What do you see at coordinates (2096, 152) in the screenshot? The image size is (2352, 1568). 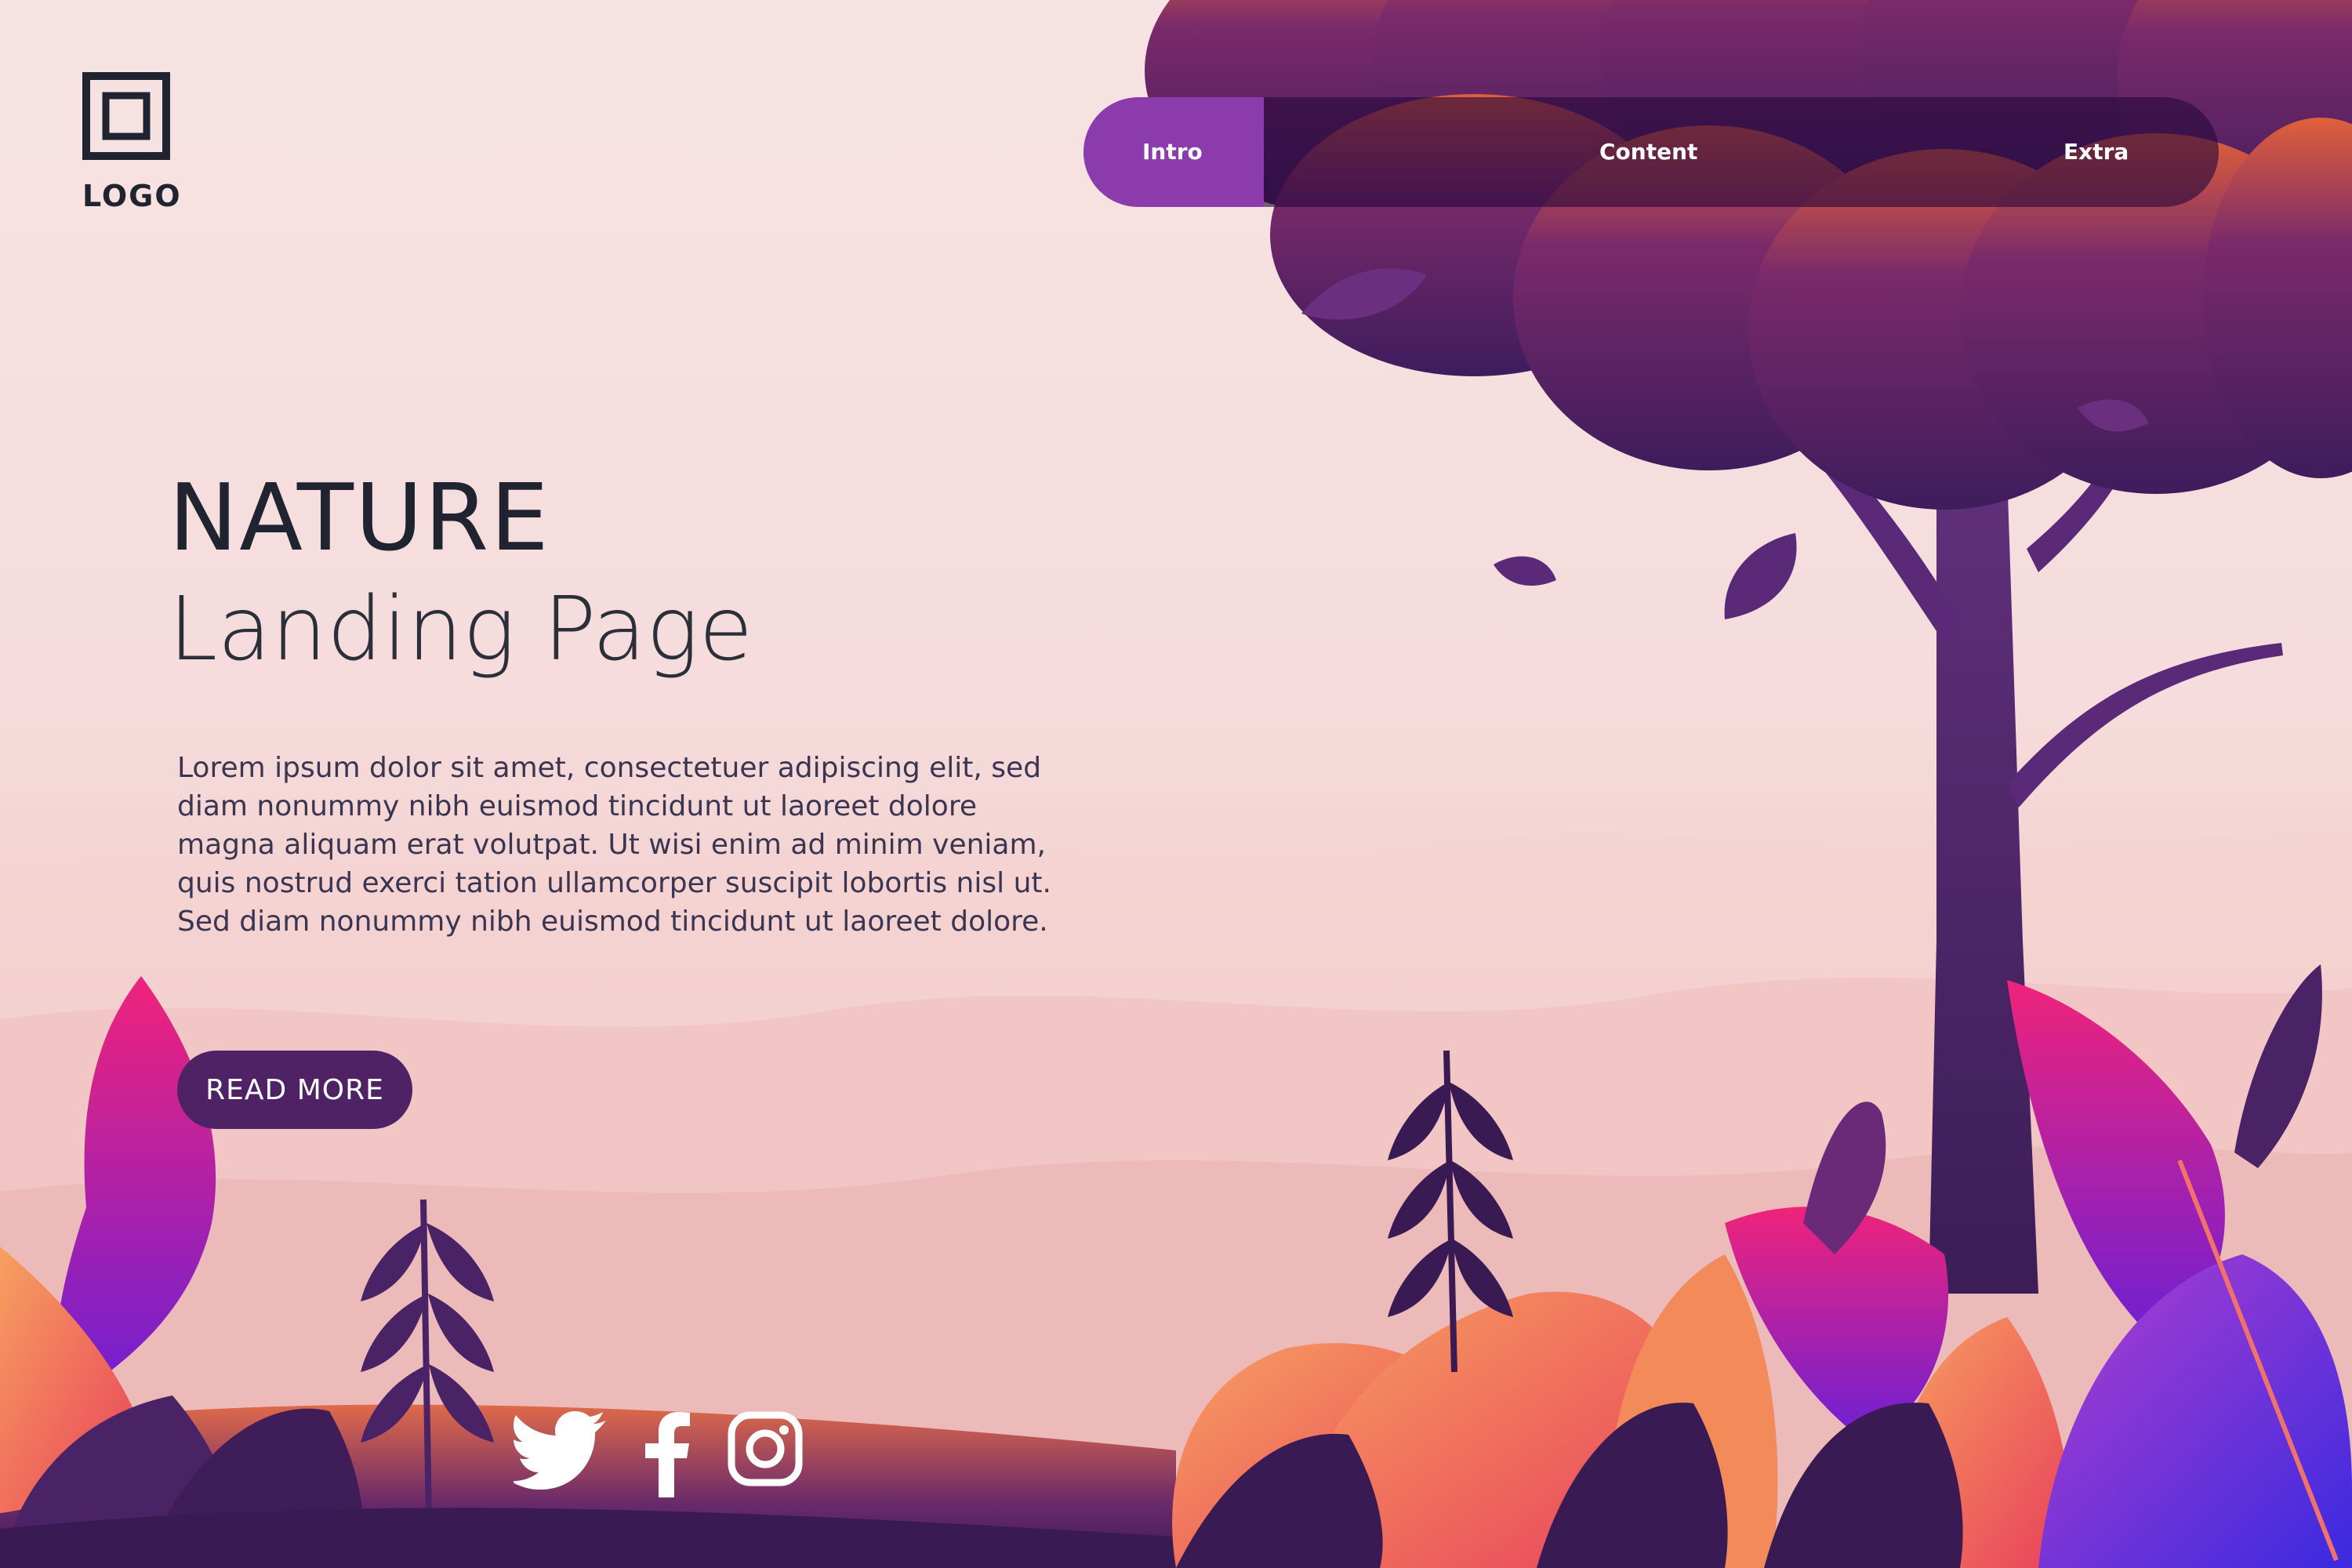 I see `nav-item-extra: Extra` at bounding box center [2096, 152].